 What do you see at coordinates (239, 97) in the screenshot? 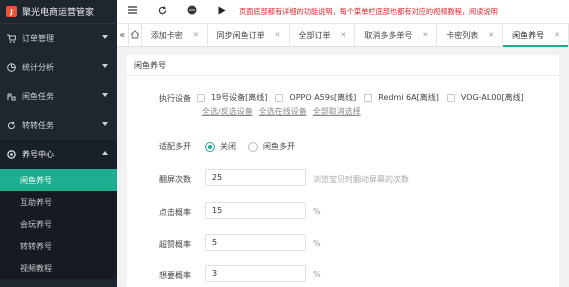
I see `device-name: 19号设备[离线]` at bounding box center [239, 97].